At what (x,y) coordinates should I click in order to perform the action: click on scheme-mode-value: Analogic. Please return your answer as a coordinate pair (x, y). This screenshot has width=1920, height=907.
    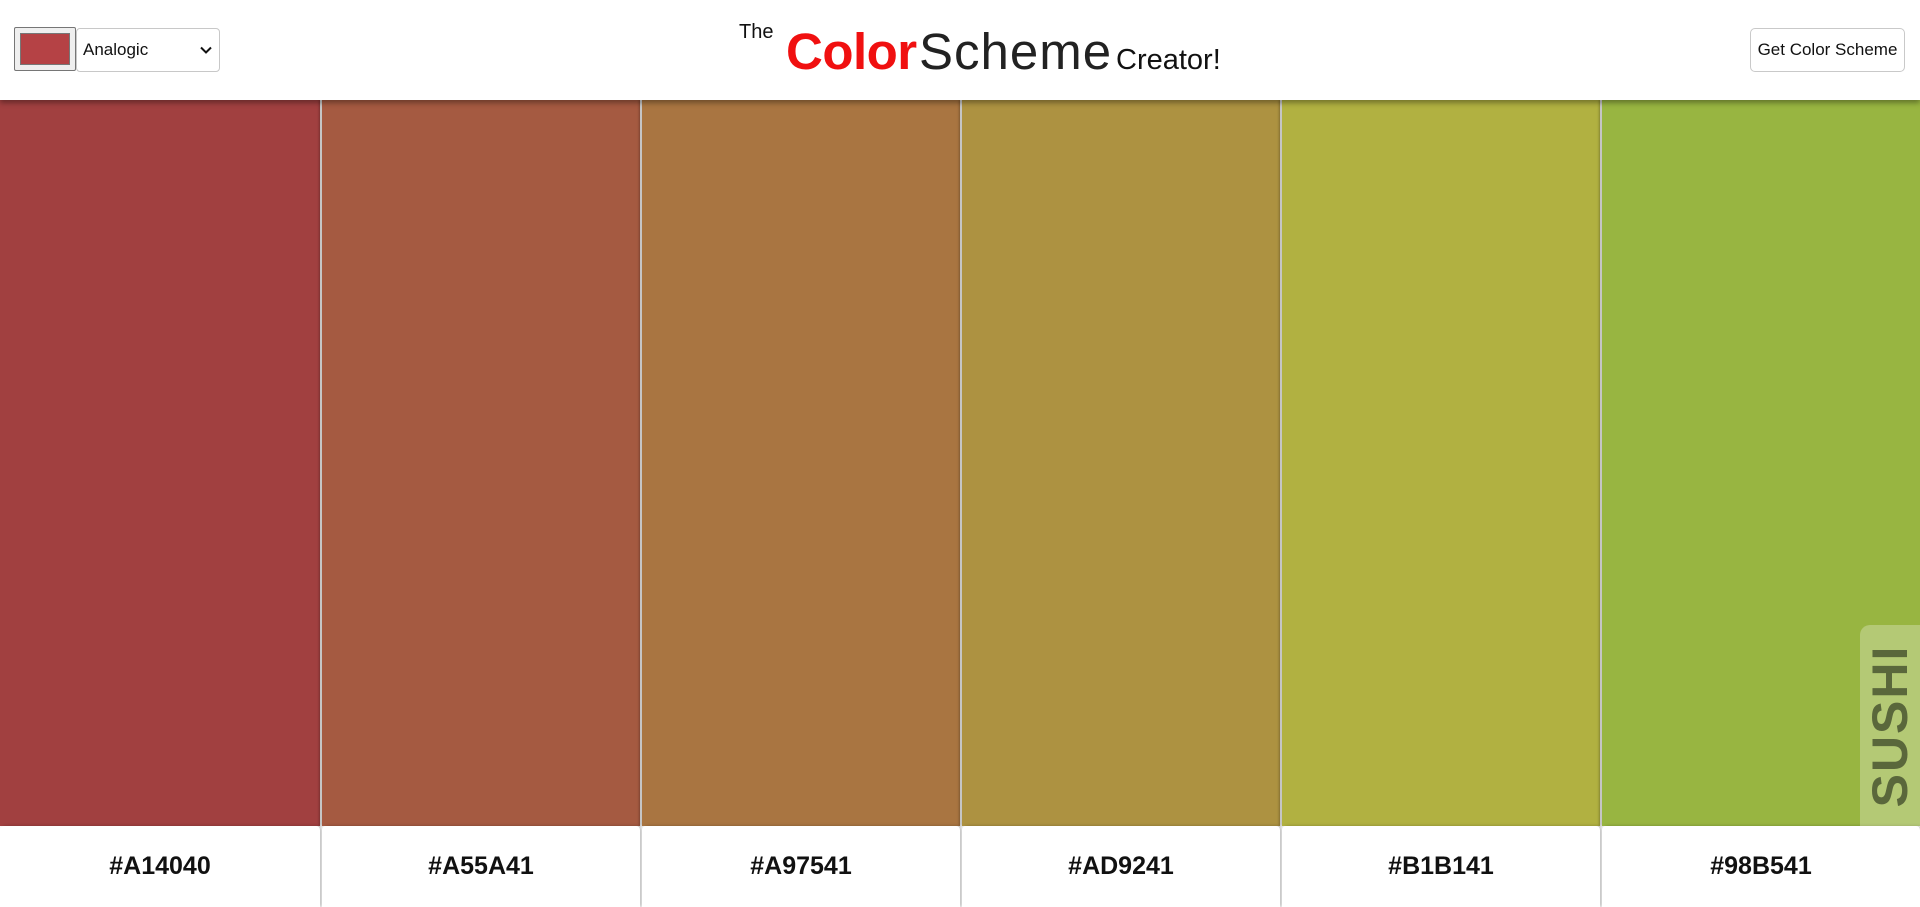
    Looking at the image, I should click on (116, 49).